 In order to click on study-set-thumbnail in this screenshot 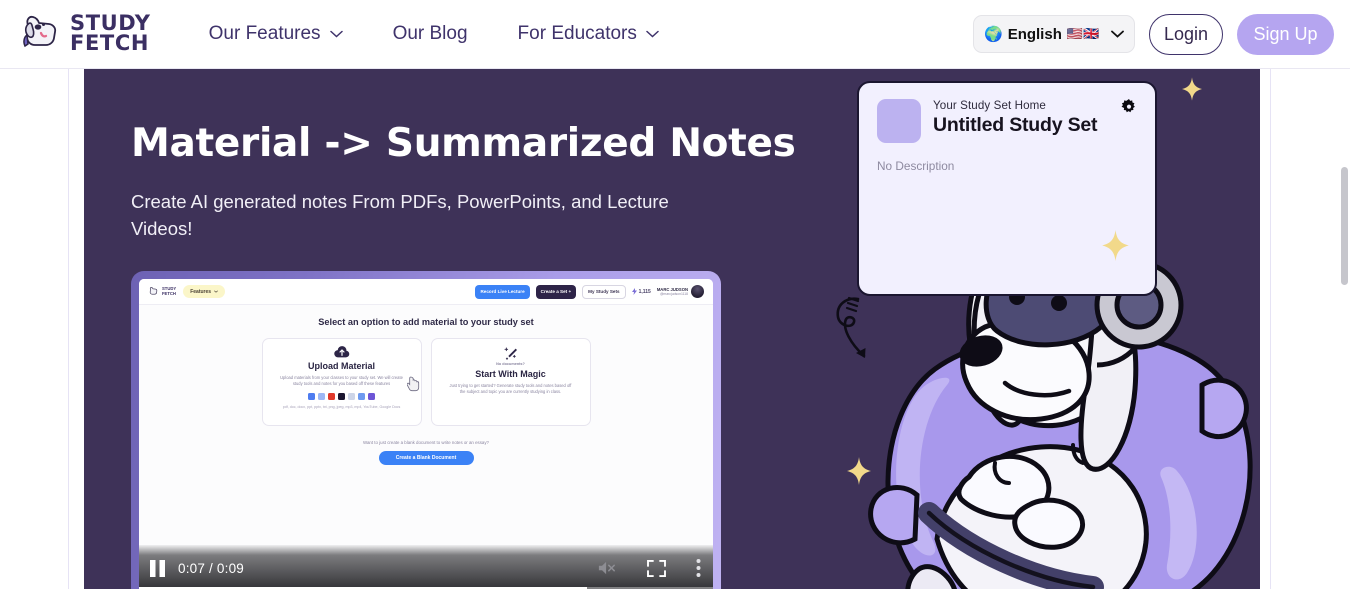, I will do `click(899, 121)`.